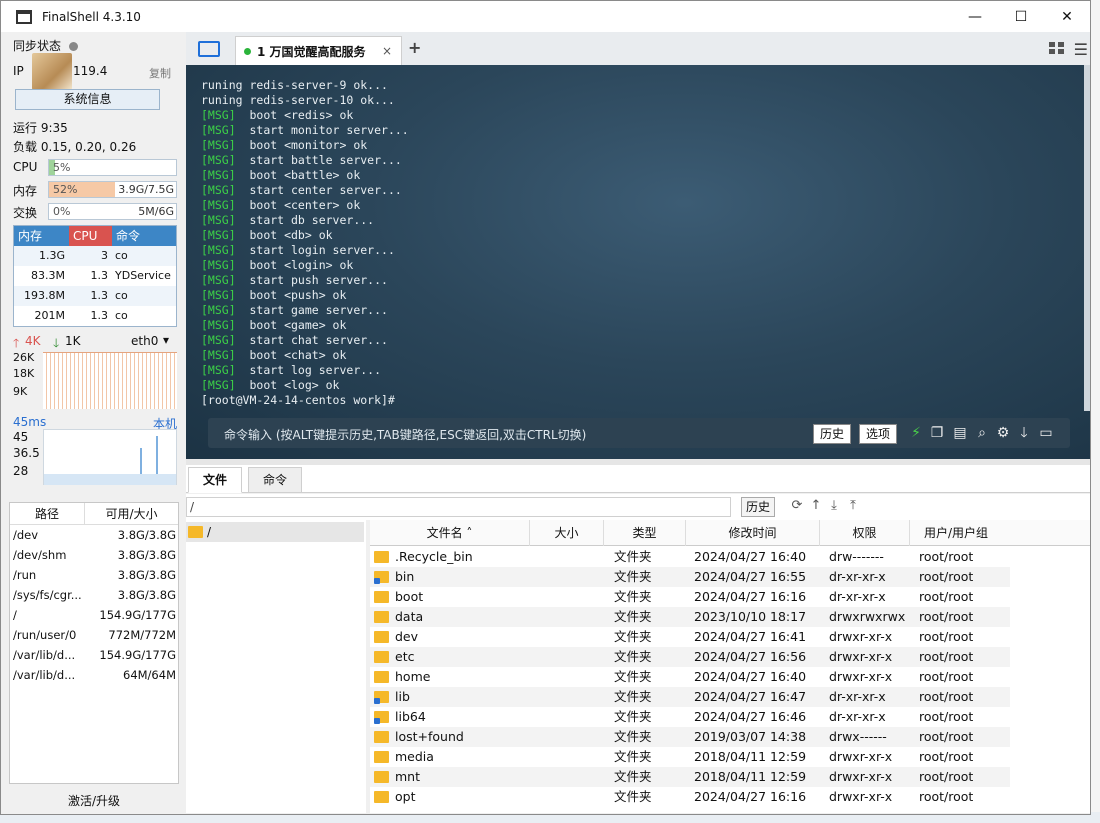 The image size is (1100, 823). What do you see at coordinates (95, 256) in the screenshot?
I see `process-row: 1.3G 3 co` at bounding box center [95, 256].